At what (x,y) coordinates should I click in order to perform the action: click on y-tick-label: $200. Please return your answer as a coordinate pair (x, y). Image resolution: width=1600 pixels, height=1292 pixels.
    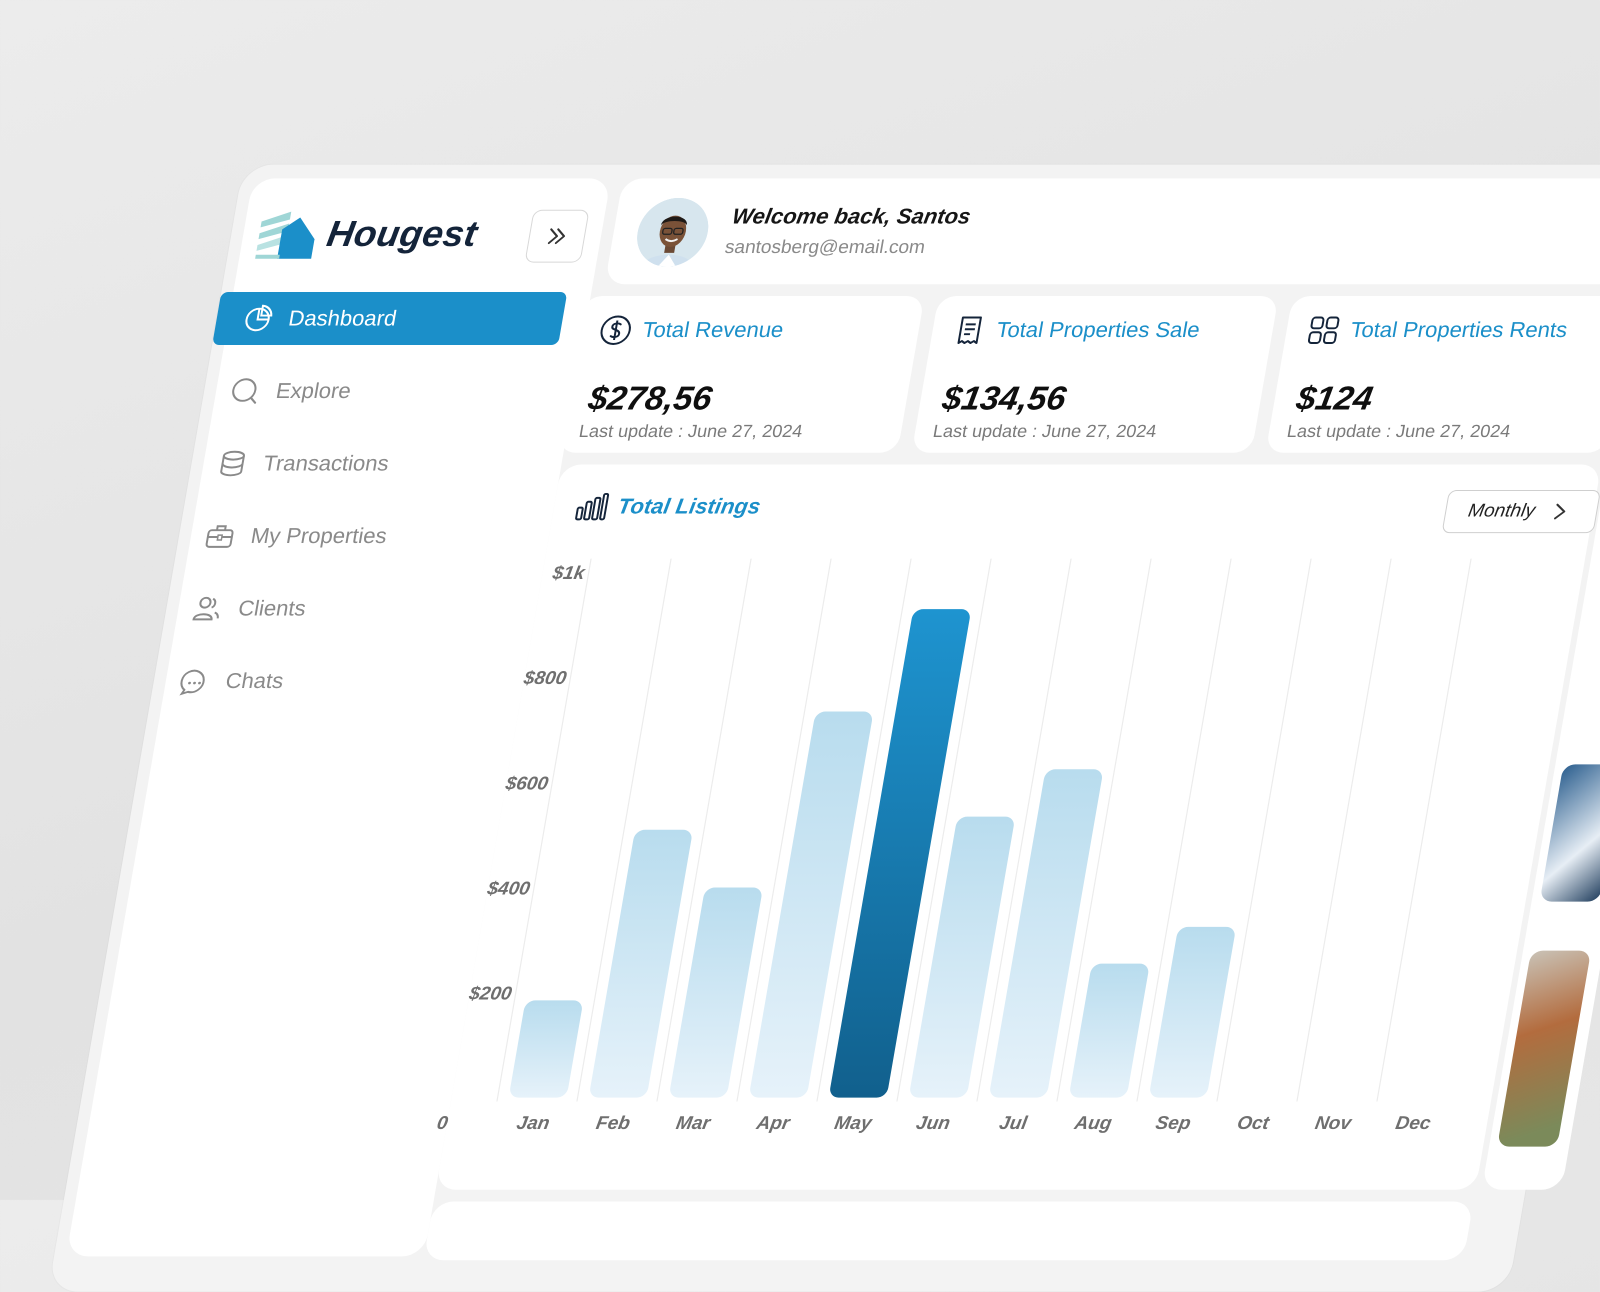
    Looking at the image, I should click on (490, 994).